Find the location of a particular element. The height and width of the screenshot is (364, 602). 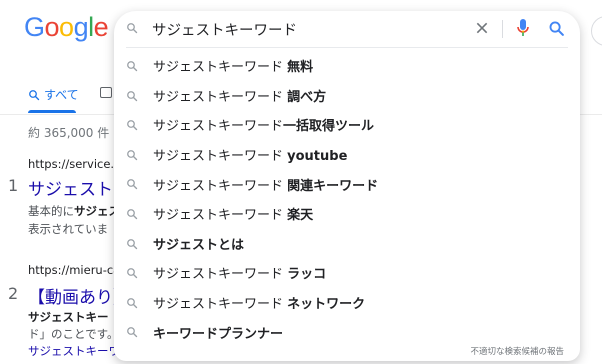

suggestion-completion: キーワードプランナー is located at coordinates (218, 334).